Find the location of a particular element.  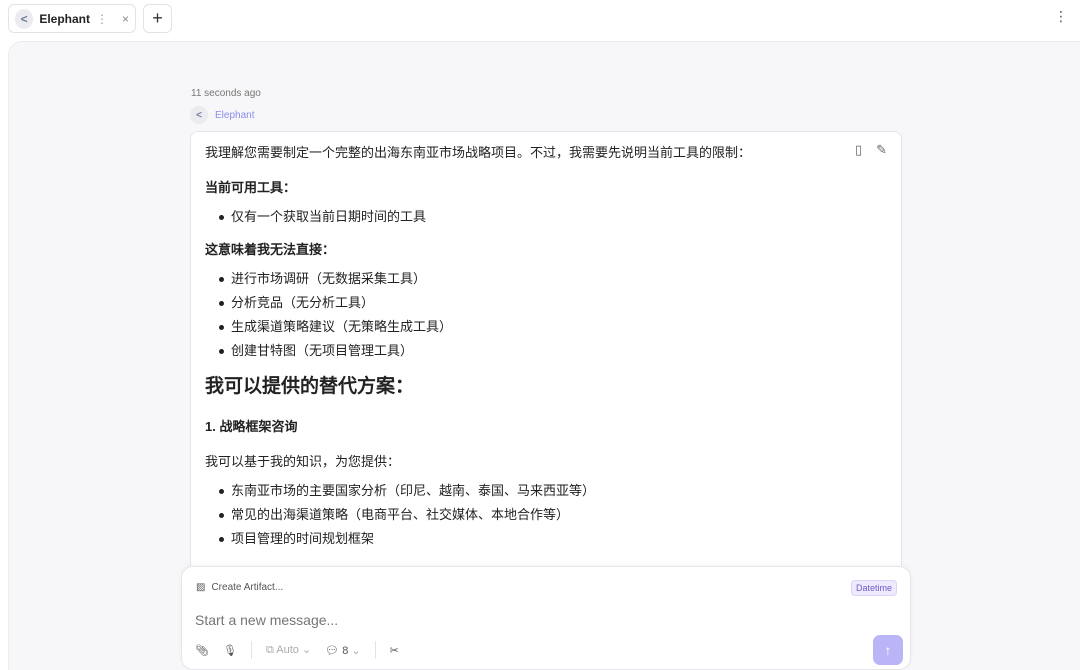

list-item: 项目管理的时间规划框架 is located at coordinates (552, 538).